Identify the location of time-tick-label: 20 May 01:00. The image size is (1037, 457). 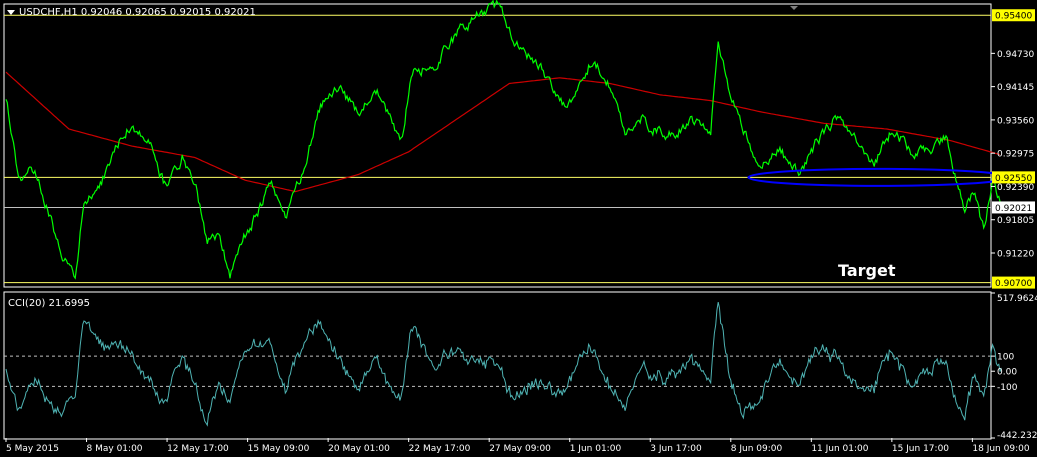
(359, 449).